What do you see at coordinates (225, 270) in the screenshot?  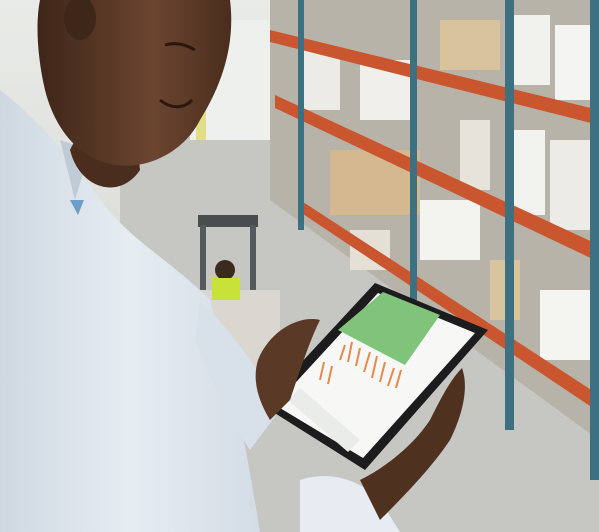 I see `operator-head` at bounding box center [225, 270].